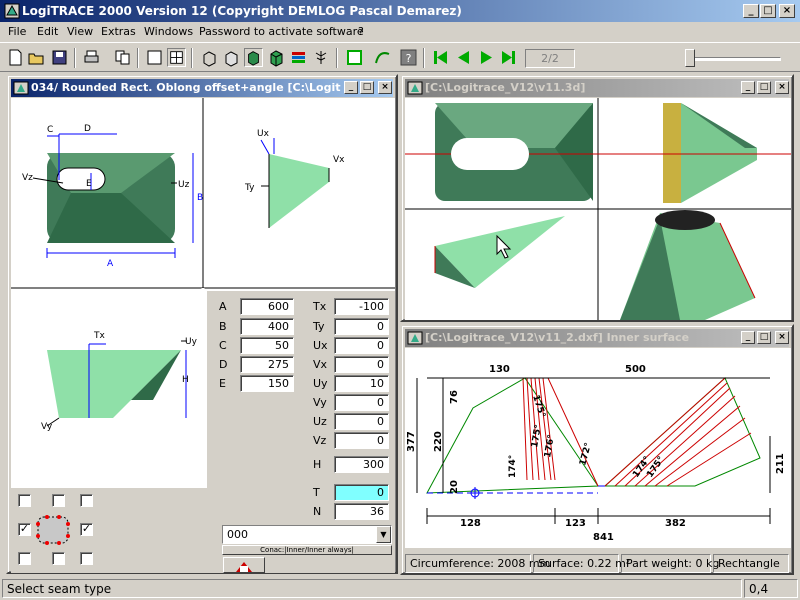  What do you see at coordinates (764, 337) in the screenshot?
I see `dxf-maximize-button: □` at bounding box center [764, 337].